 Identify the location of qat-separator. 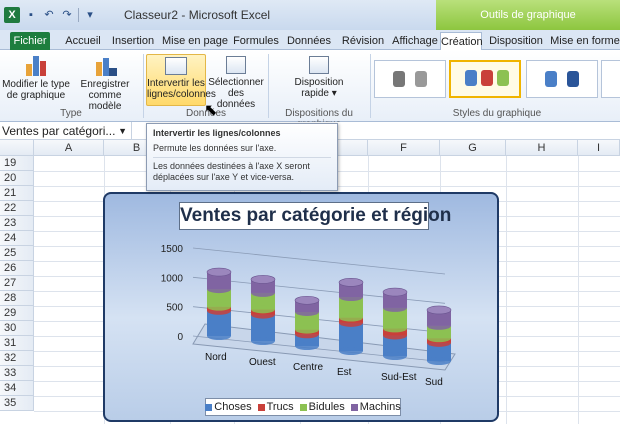
(78, 15).